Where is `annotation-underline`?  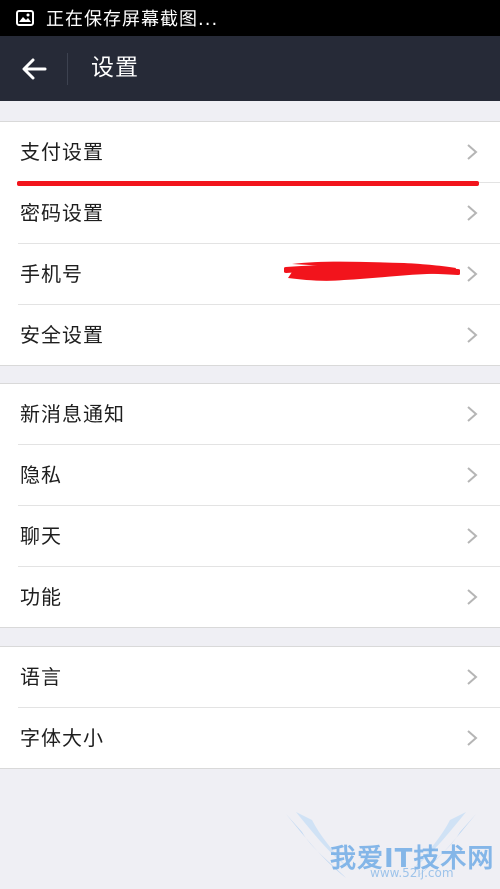 annotation-underline is located at coordinates (248, 183).